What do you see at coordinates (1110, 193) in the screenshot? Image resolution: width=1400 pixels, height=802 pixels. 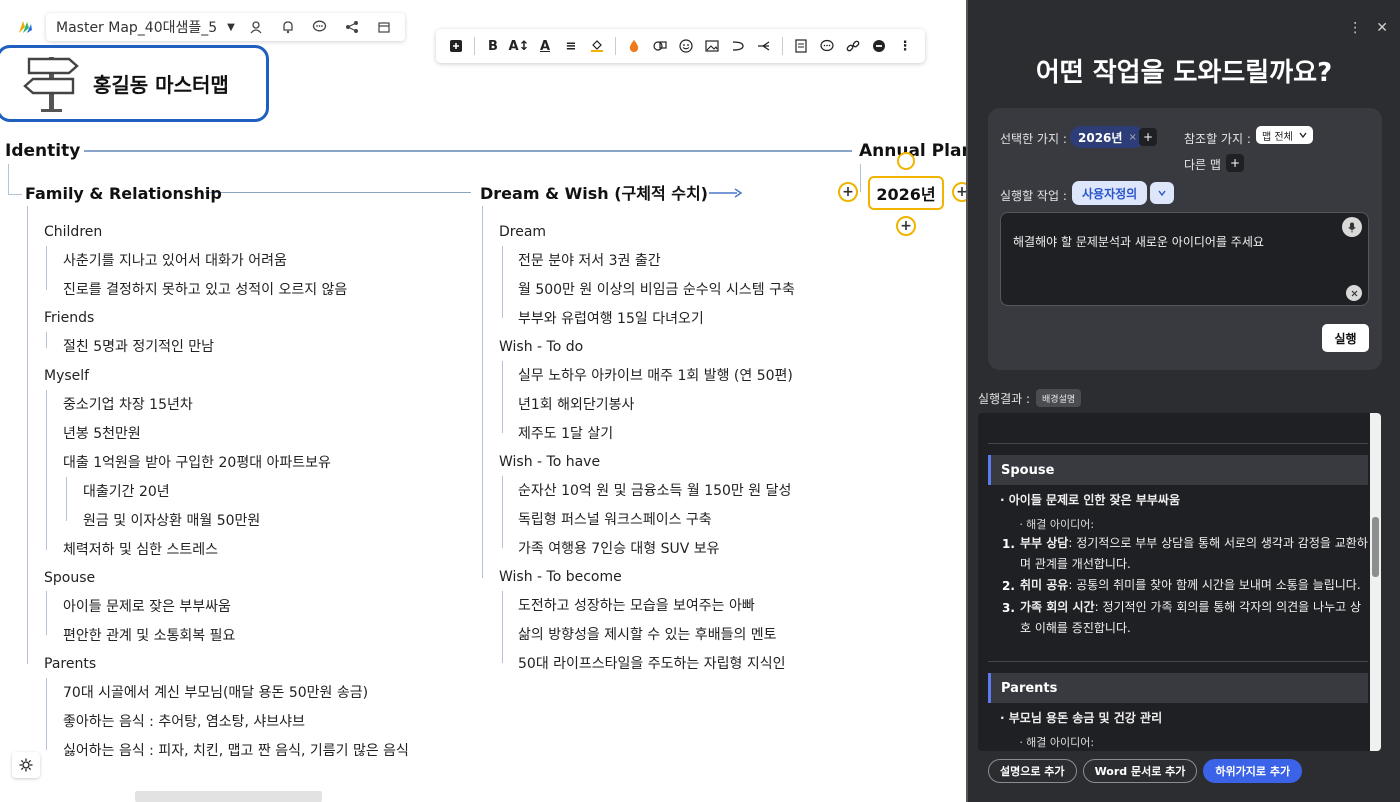 I see `task-select: 사용자정의` at bounding box center [1110, 193].